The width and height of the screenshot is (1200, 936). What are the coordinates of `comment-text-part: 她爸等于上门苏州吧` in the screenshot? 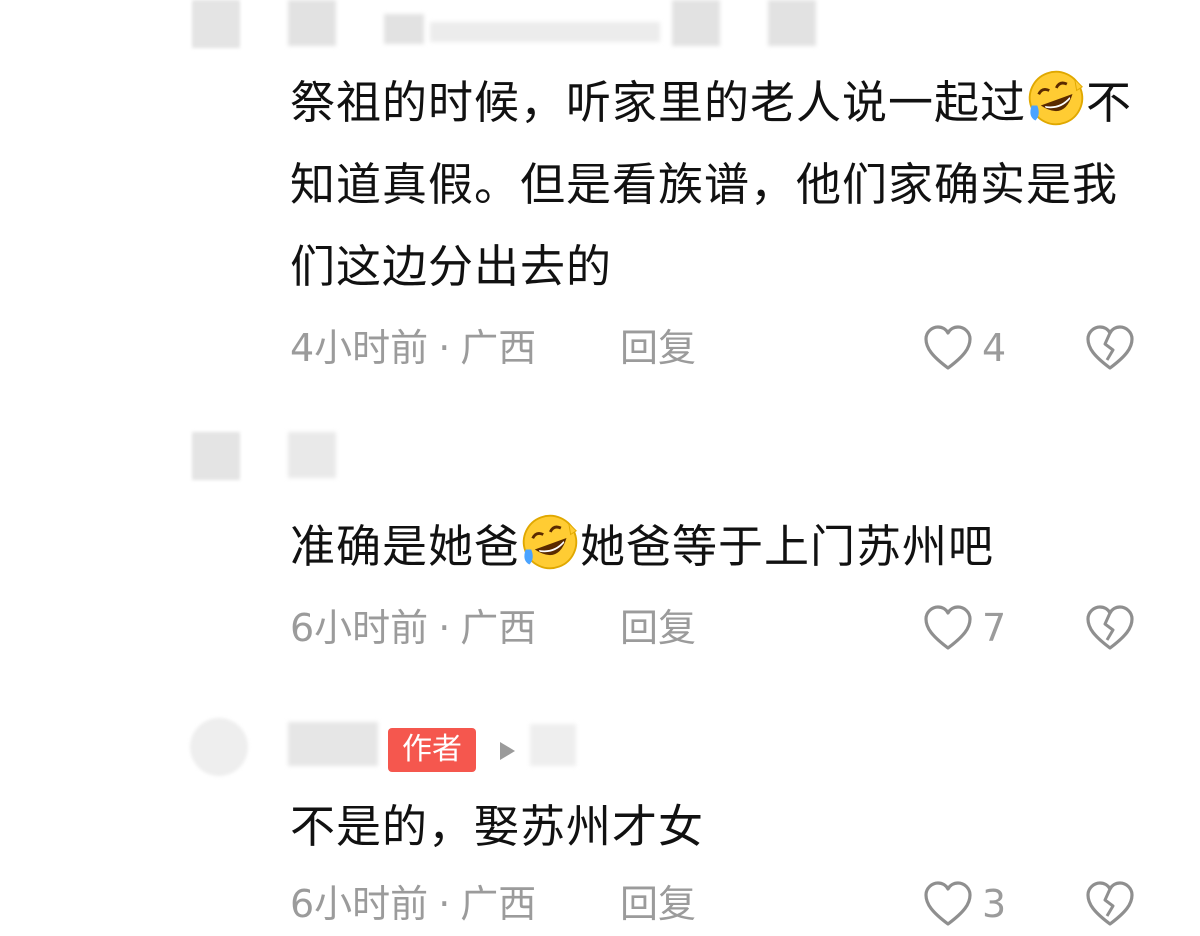 It's located at (787, 546).